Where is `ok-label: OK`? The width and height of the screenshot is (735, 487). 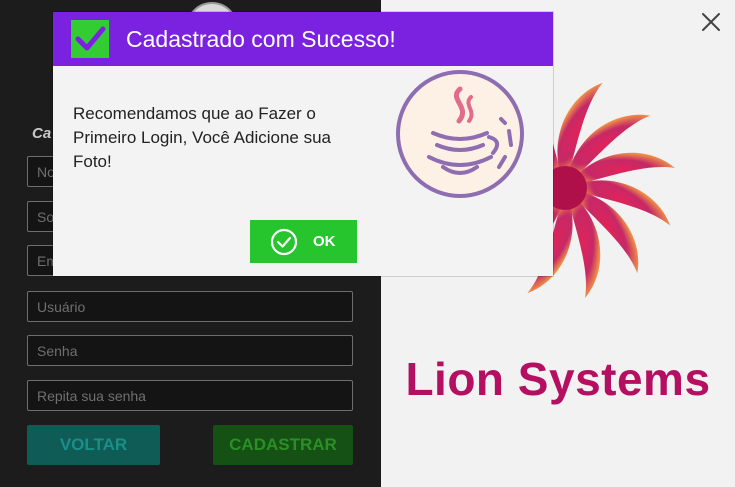 ok-label: OK is located at coordinates (324, 241).